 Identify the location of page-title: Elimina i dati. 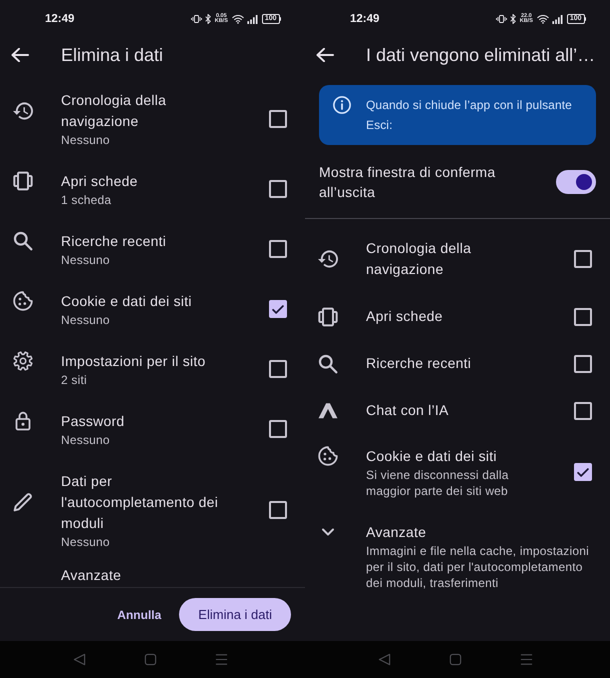
(112, 55).